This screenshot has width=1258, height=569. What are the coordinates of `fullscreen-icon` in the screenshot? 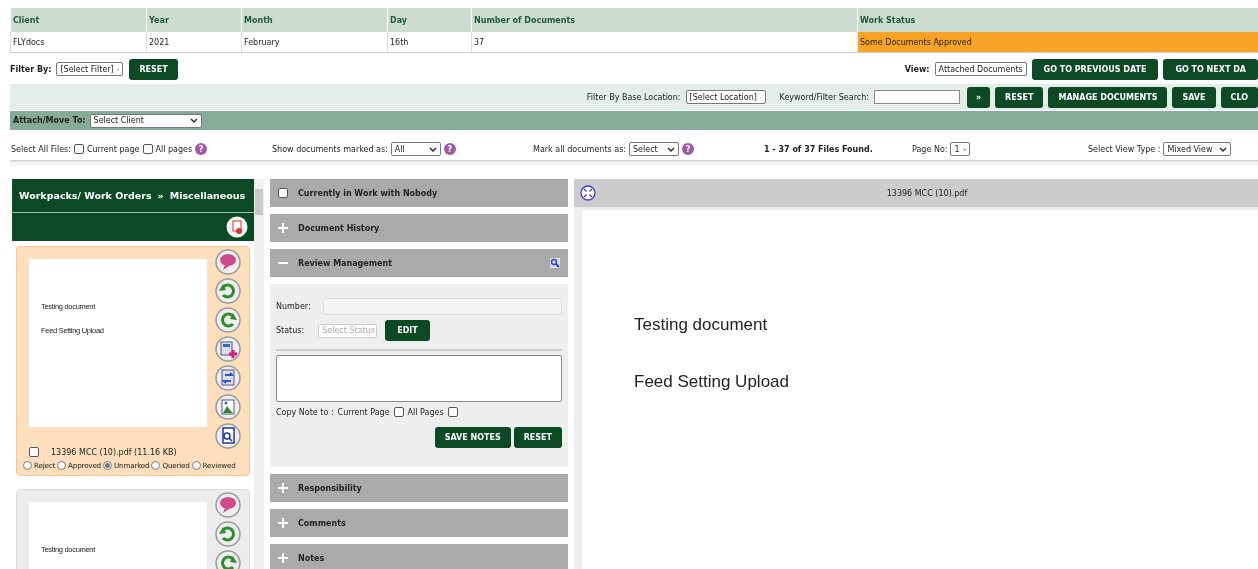 It's located at (588, 193).